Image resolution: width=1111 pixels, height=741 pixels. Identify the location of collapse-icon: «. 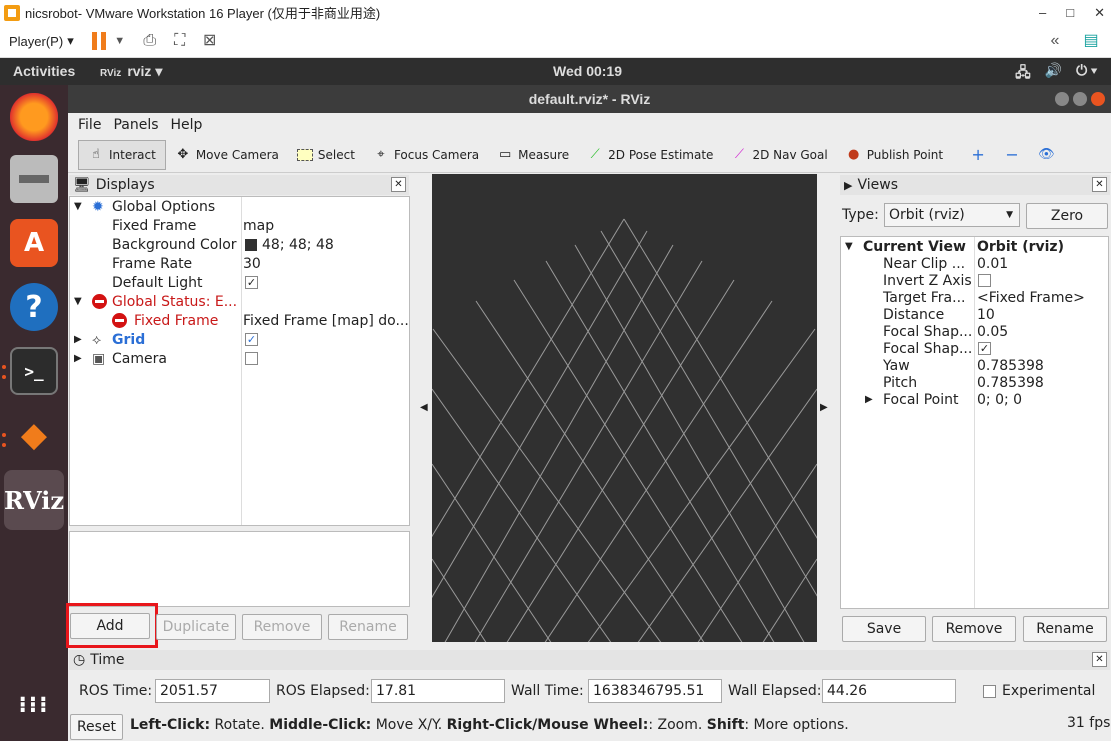
(1055, 41).